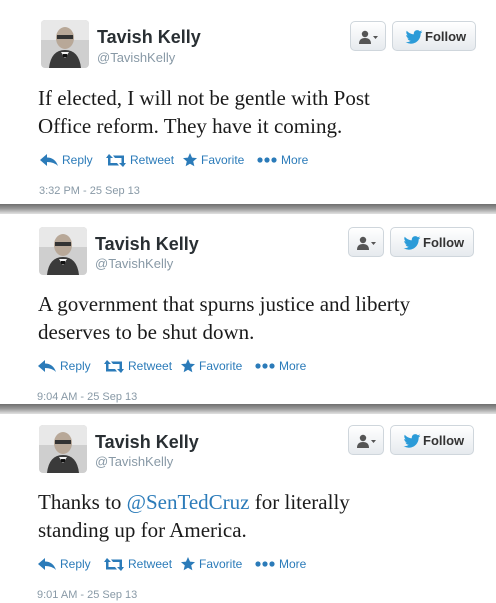 The height and width of the screenshot is (603, 496). I want to click on tweet-text-line: Office reform. They have it coming., so click(190, 126).